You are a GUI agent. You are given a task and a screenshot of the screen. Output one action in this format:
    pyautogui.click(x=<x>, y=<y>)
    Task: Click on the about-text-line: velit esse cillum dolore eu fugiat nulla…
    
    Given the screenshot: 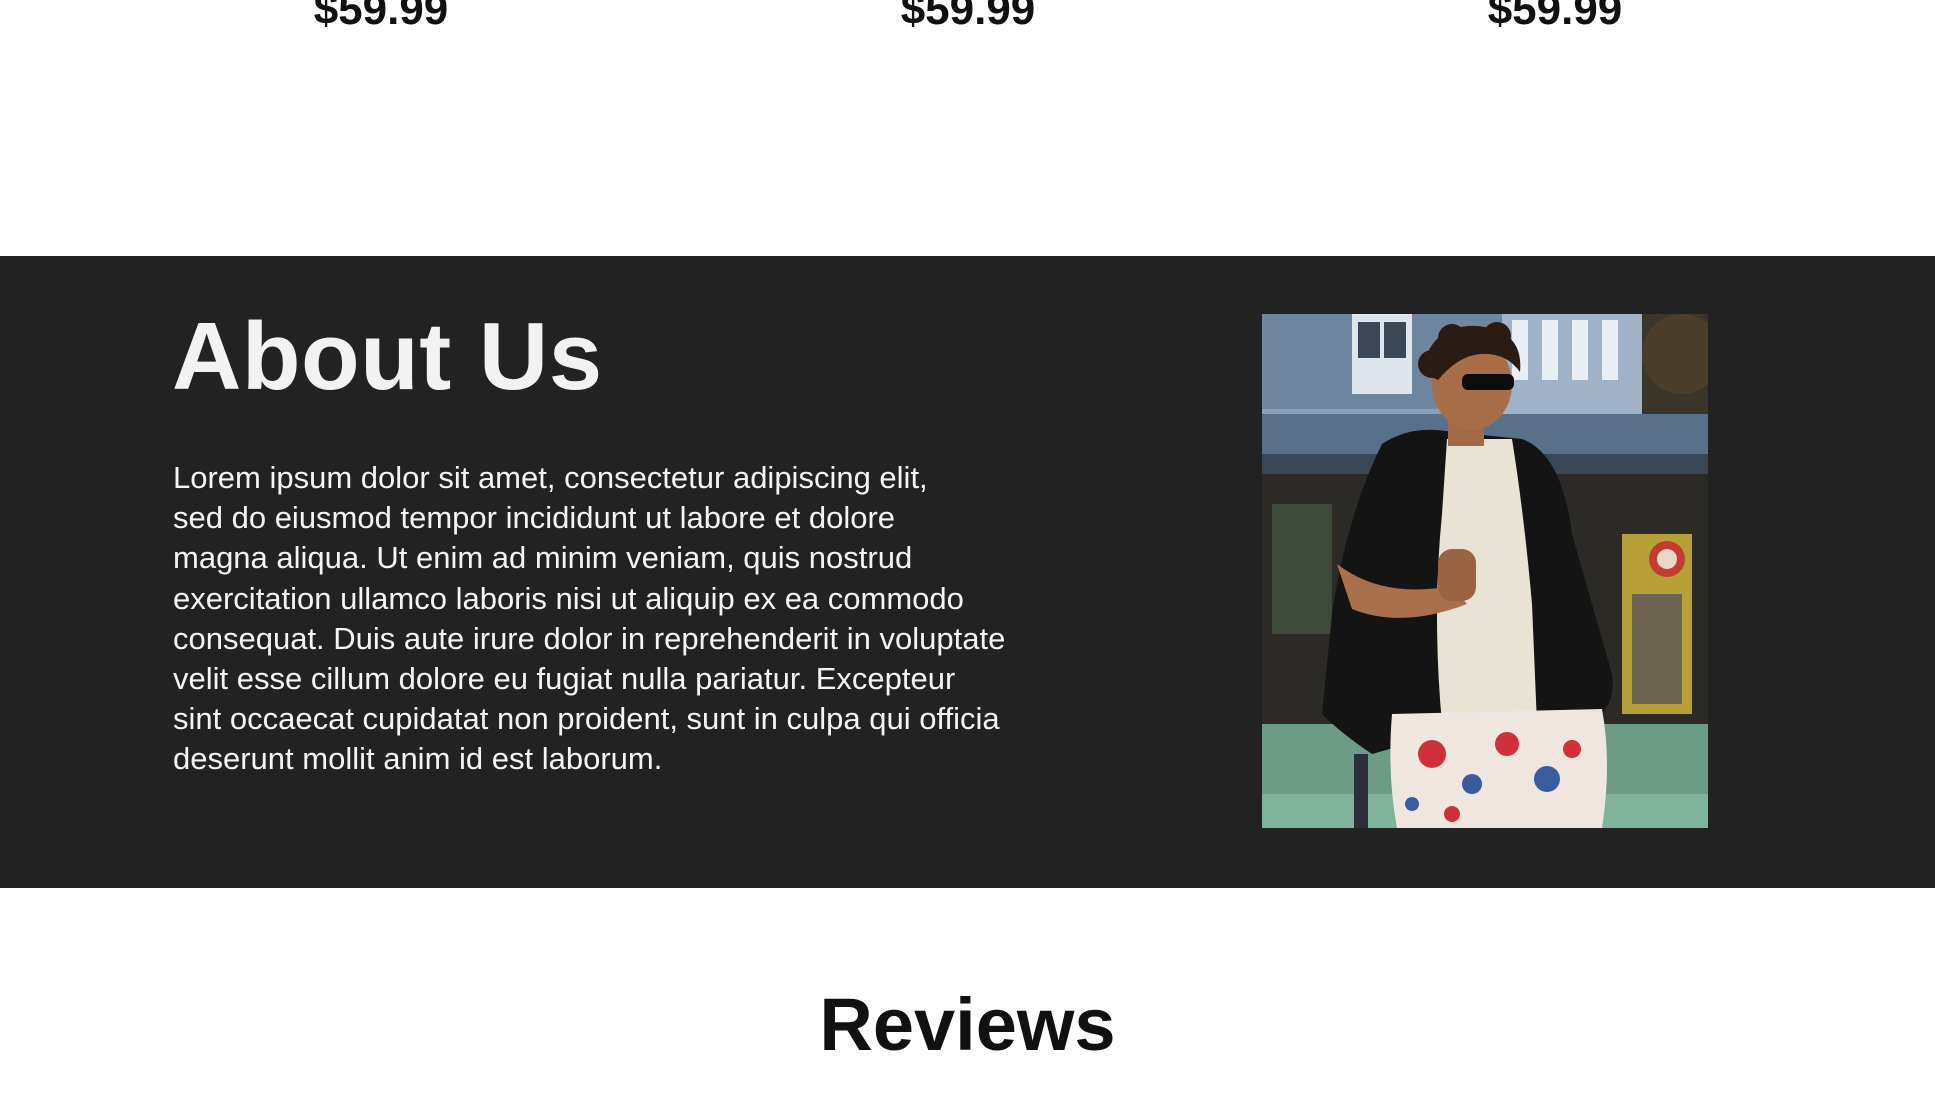 What is the action you would take?
    pyautogui.click(x=564, y=679)
    